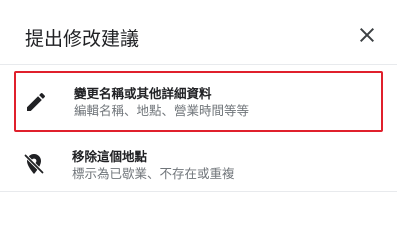 This screenshot has height=240, width=397. What do you see at coordinates (82, 39) in the screenshot?
I see `dialog-title: 提出修改建議` at bounding box center [82, 39].